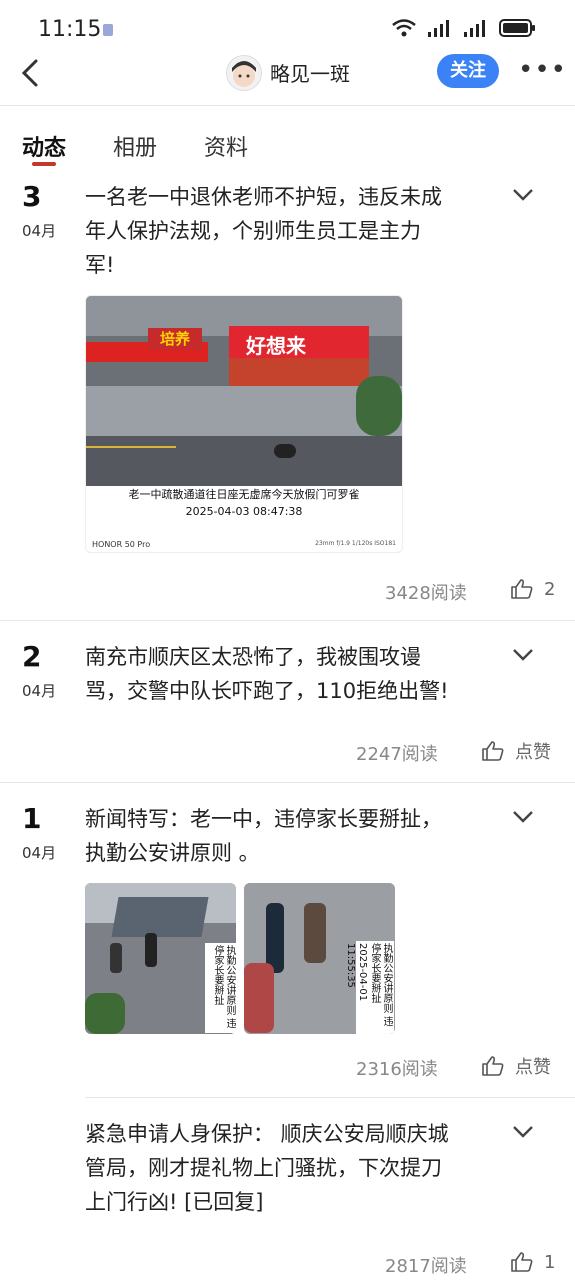 This screenshot has width=575, height=1280. Describe the element at coordinates (397, 754) in the screenshot. I see `read-count: 2247阅读` at that location.